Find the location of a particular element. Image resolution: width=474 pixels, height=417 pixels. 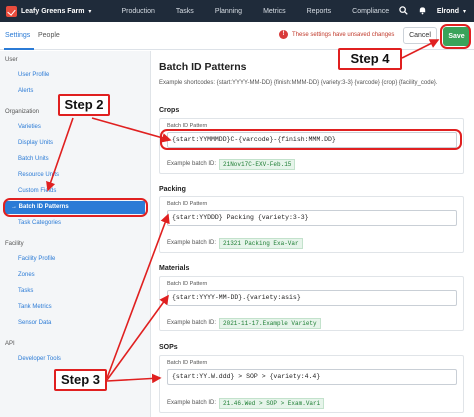

batch-id-pattern-input-materials: {start:YYYY-MM-DD}.{variety:asis} is located at coordinates (312, 298).